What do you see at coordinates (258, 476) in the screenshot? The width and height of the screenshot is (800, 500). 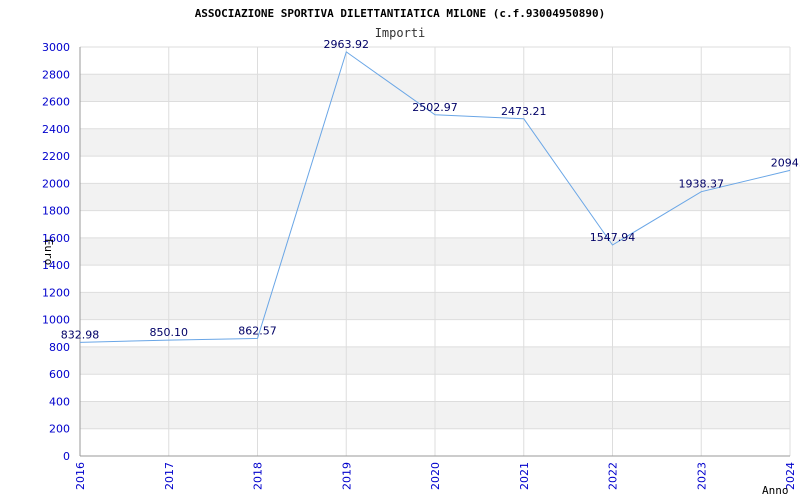 I see `x-tick-label: 2018` at bounding box center [258, 476].